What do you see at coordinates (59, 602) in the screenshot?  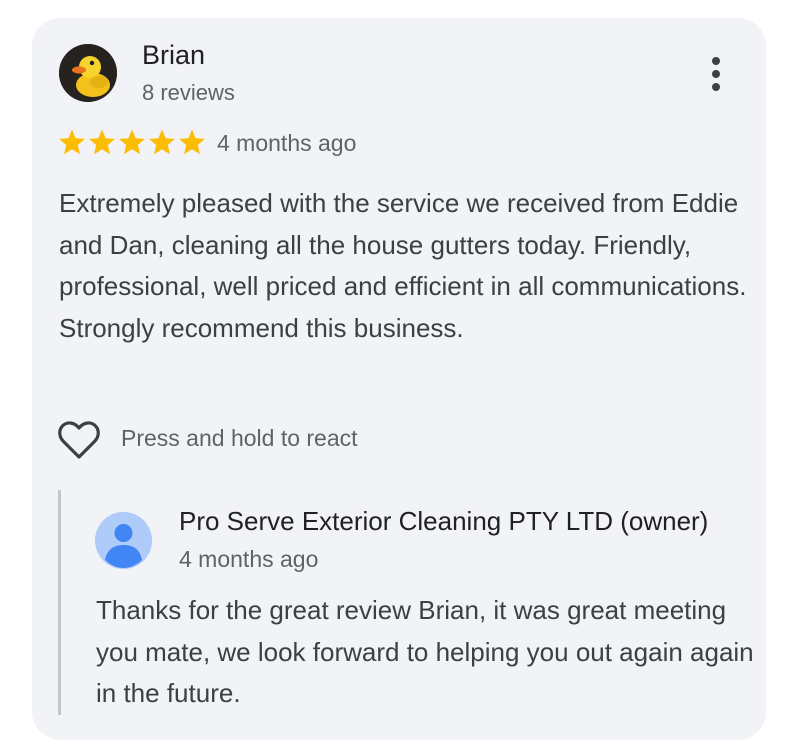 I see `owner-reply-divider` at bounding box center [59, 602].